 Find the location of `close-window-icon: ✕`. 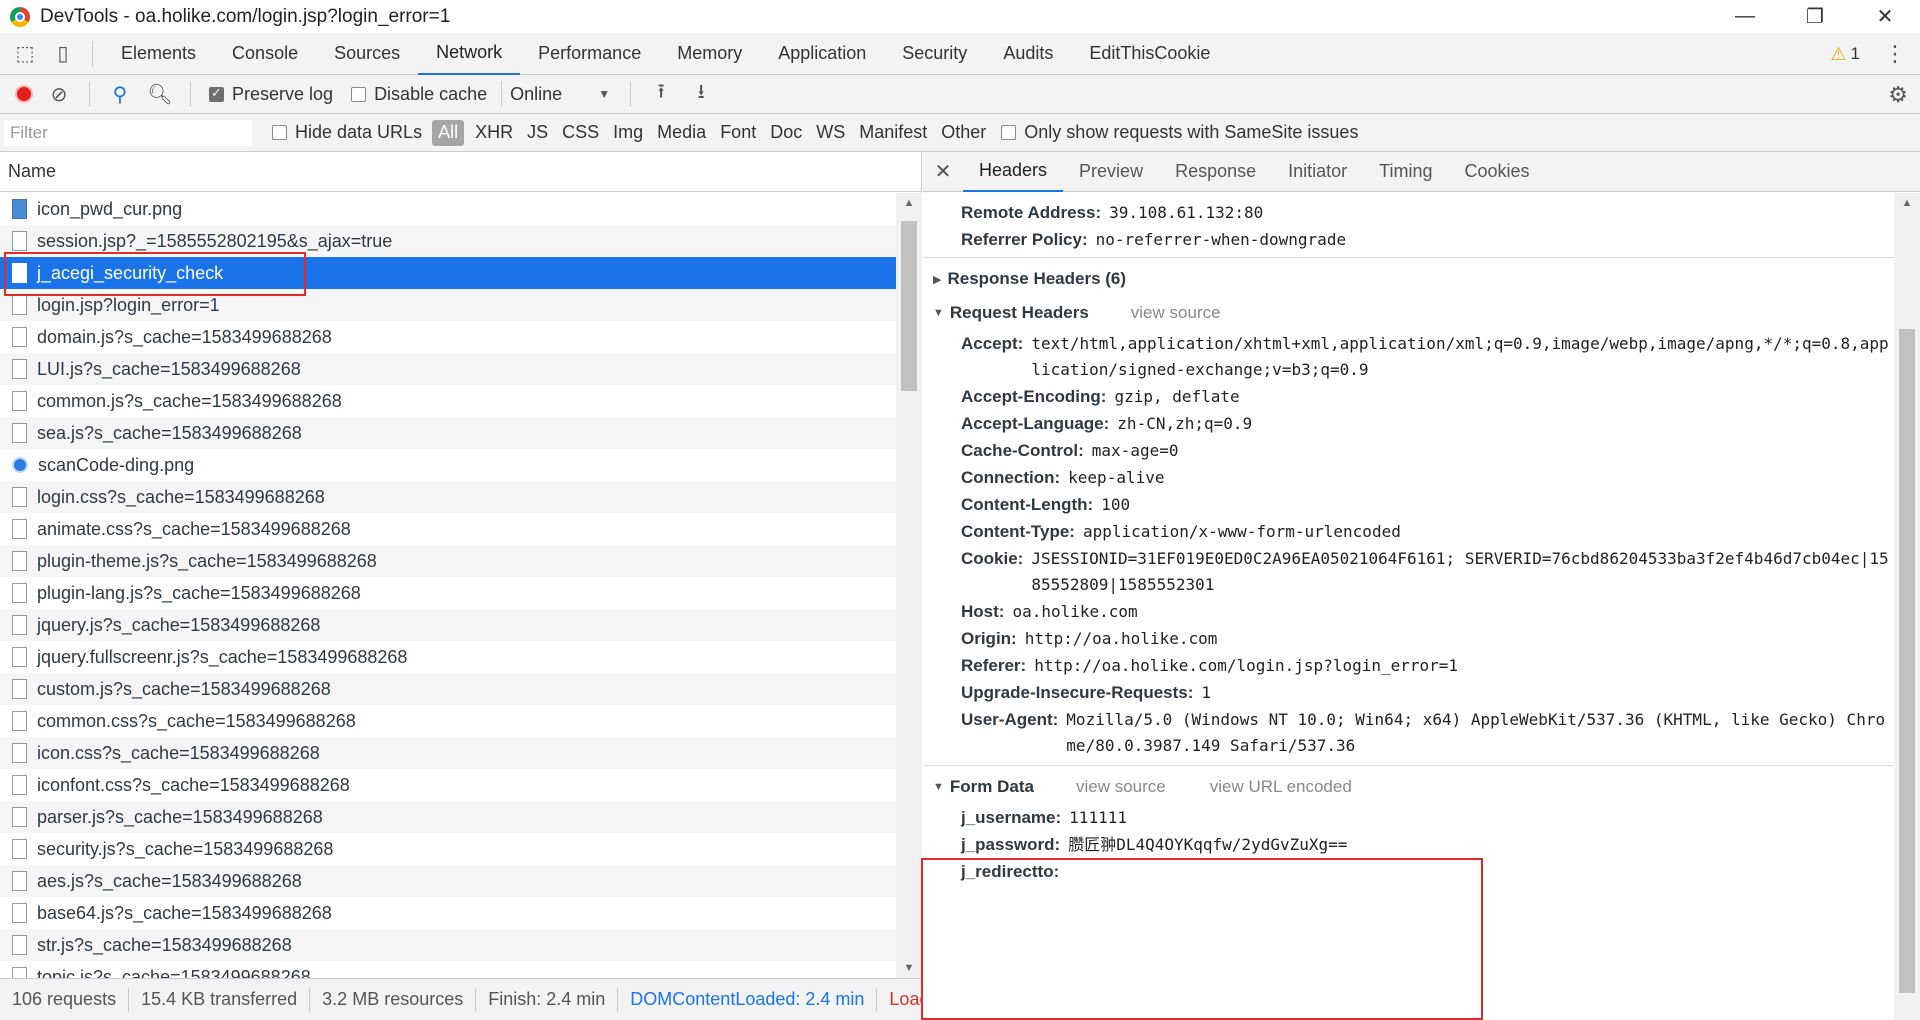

close-window-icon: ✕ is located at coordinates (1885, 16).